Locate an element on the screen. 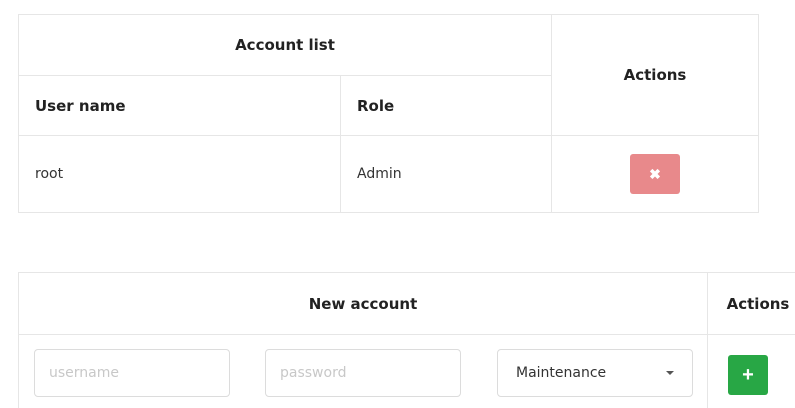  username-cell: root is located at coordinates (179, 174).